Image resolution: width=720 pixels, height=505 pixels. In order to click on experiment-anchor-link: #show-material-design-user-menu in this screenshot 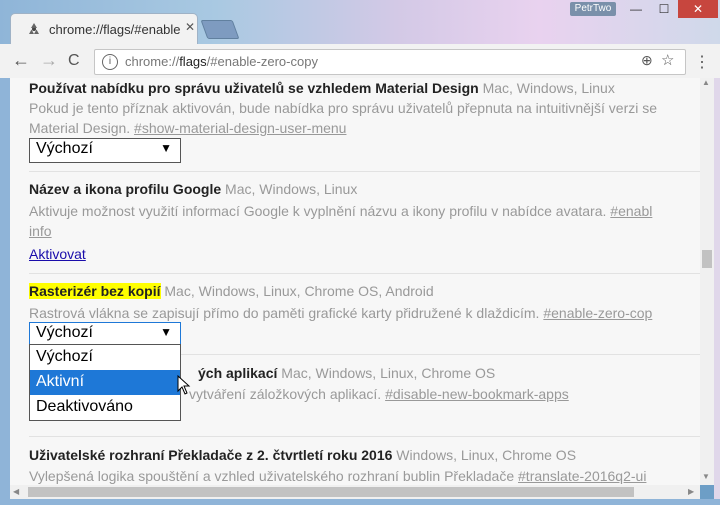, I will do `click(240, 128)`.